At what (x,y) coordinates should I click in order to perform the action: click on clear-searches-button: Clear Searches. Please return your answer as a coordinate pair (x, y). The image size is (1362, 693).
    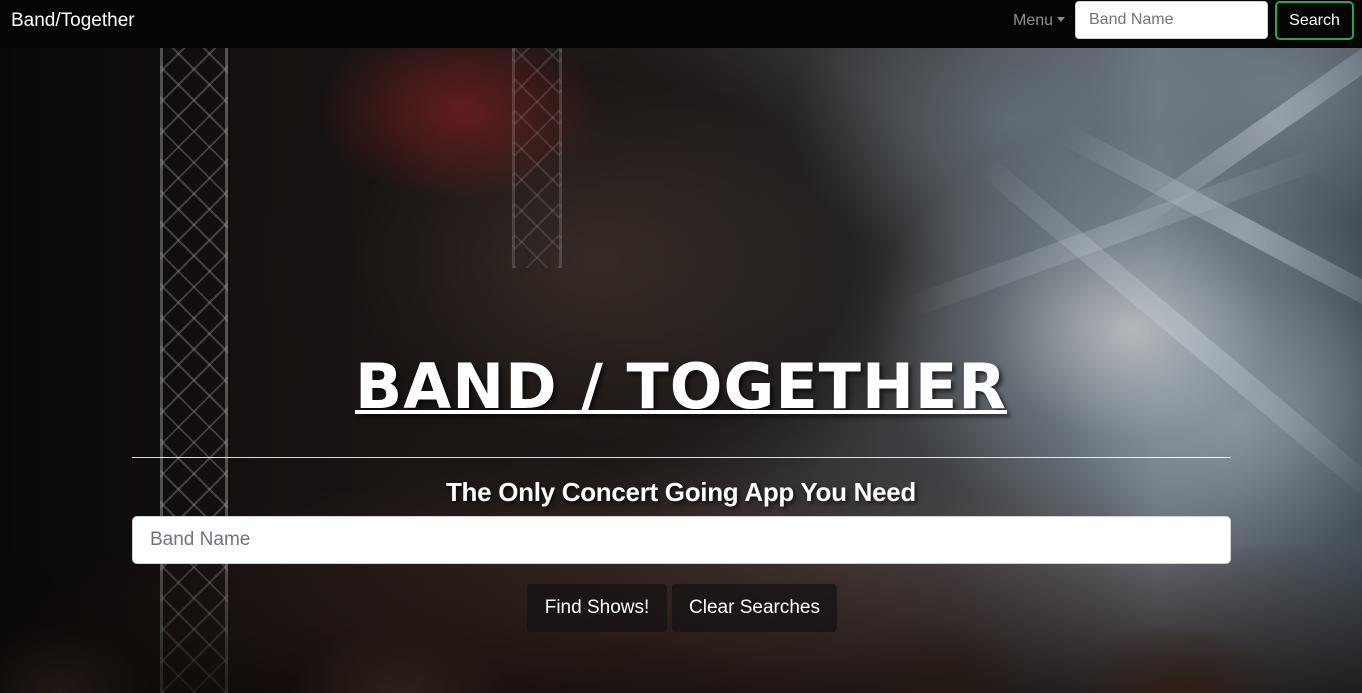
    Looking at the image, I should click on (754, 608).